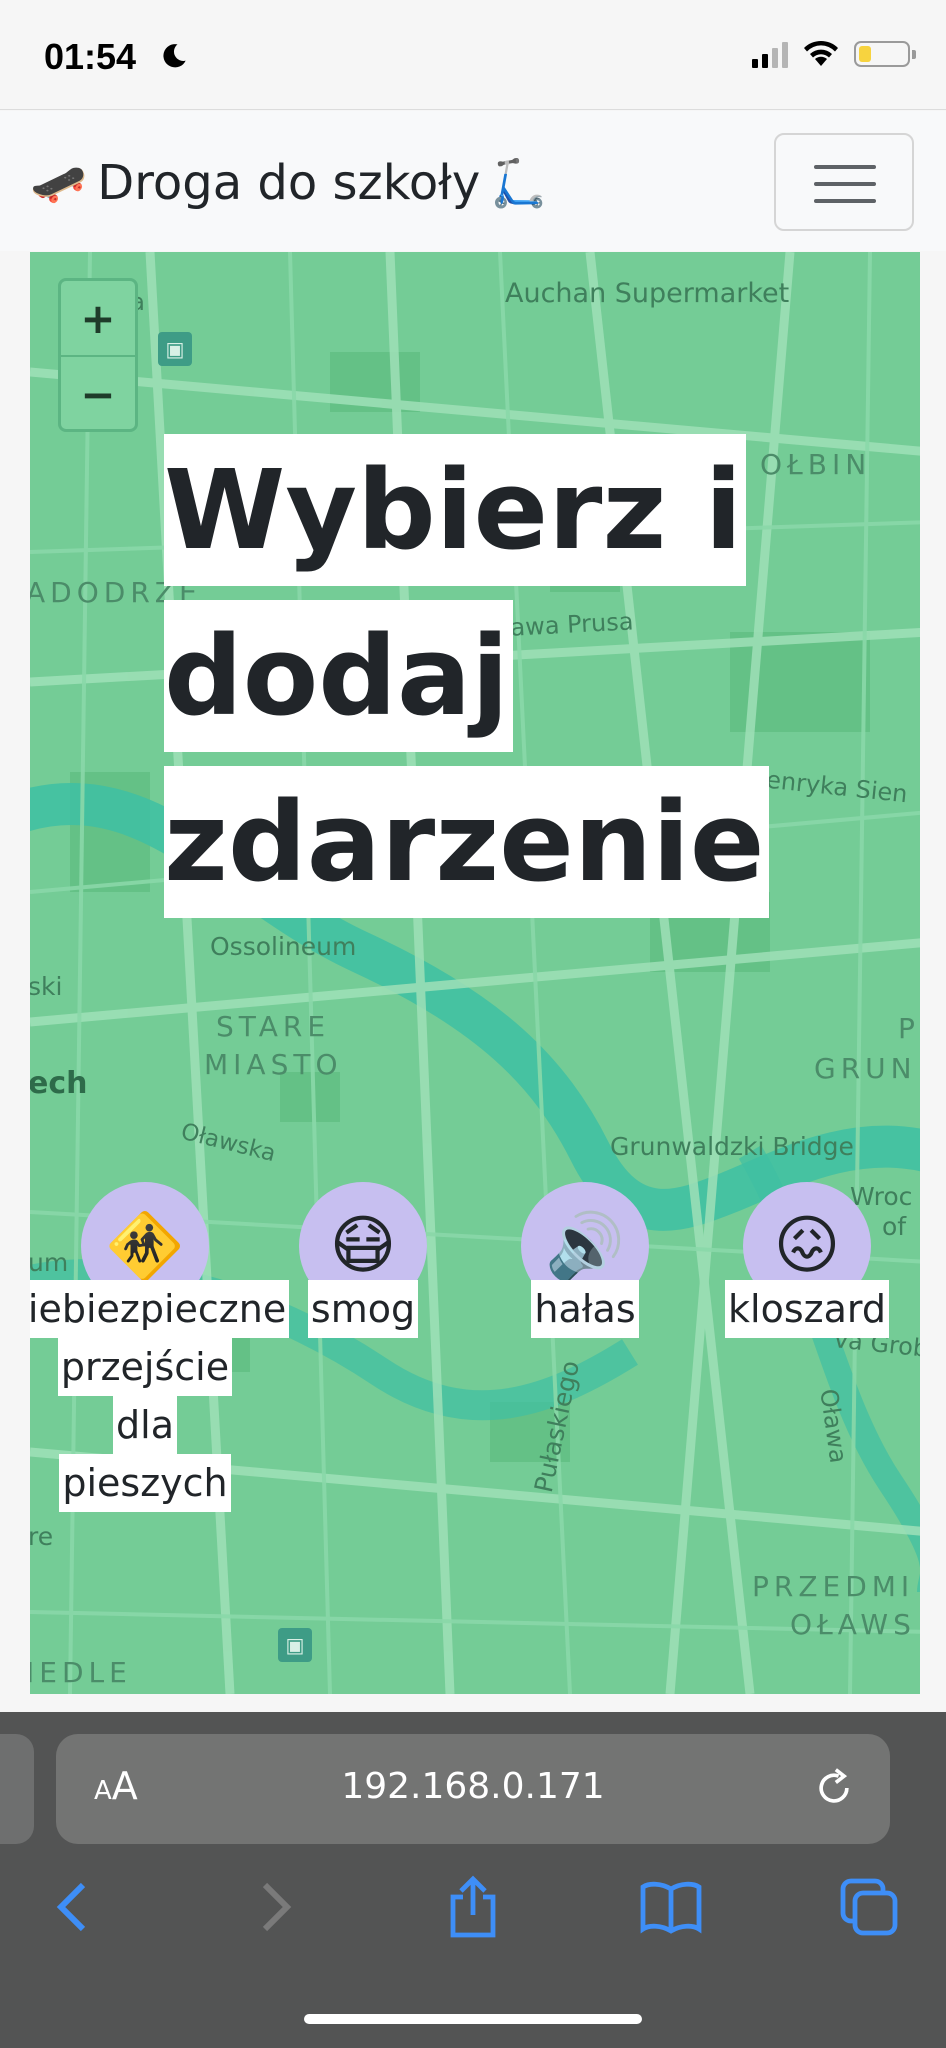 The width and height of the screenshot is (946, 2048). I want to click on chevron-left-icon, so click(71, 1907).